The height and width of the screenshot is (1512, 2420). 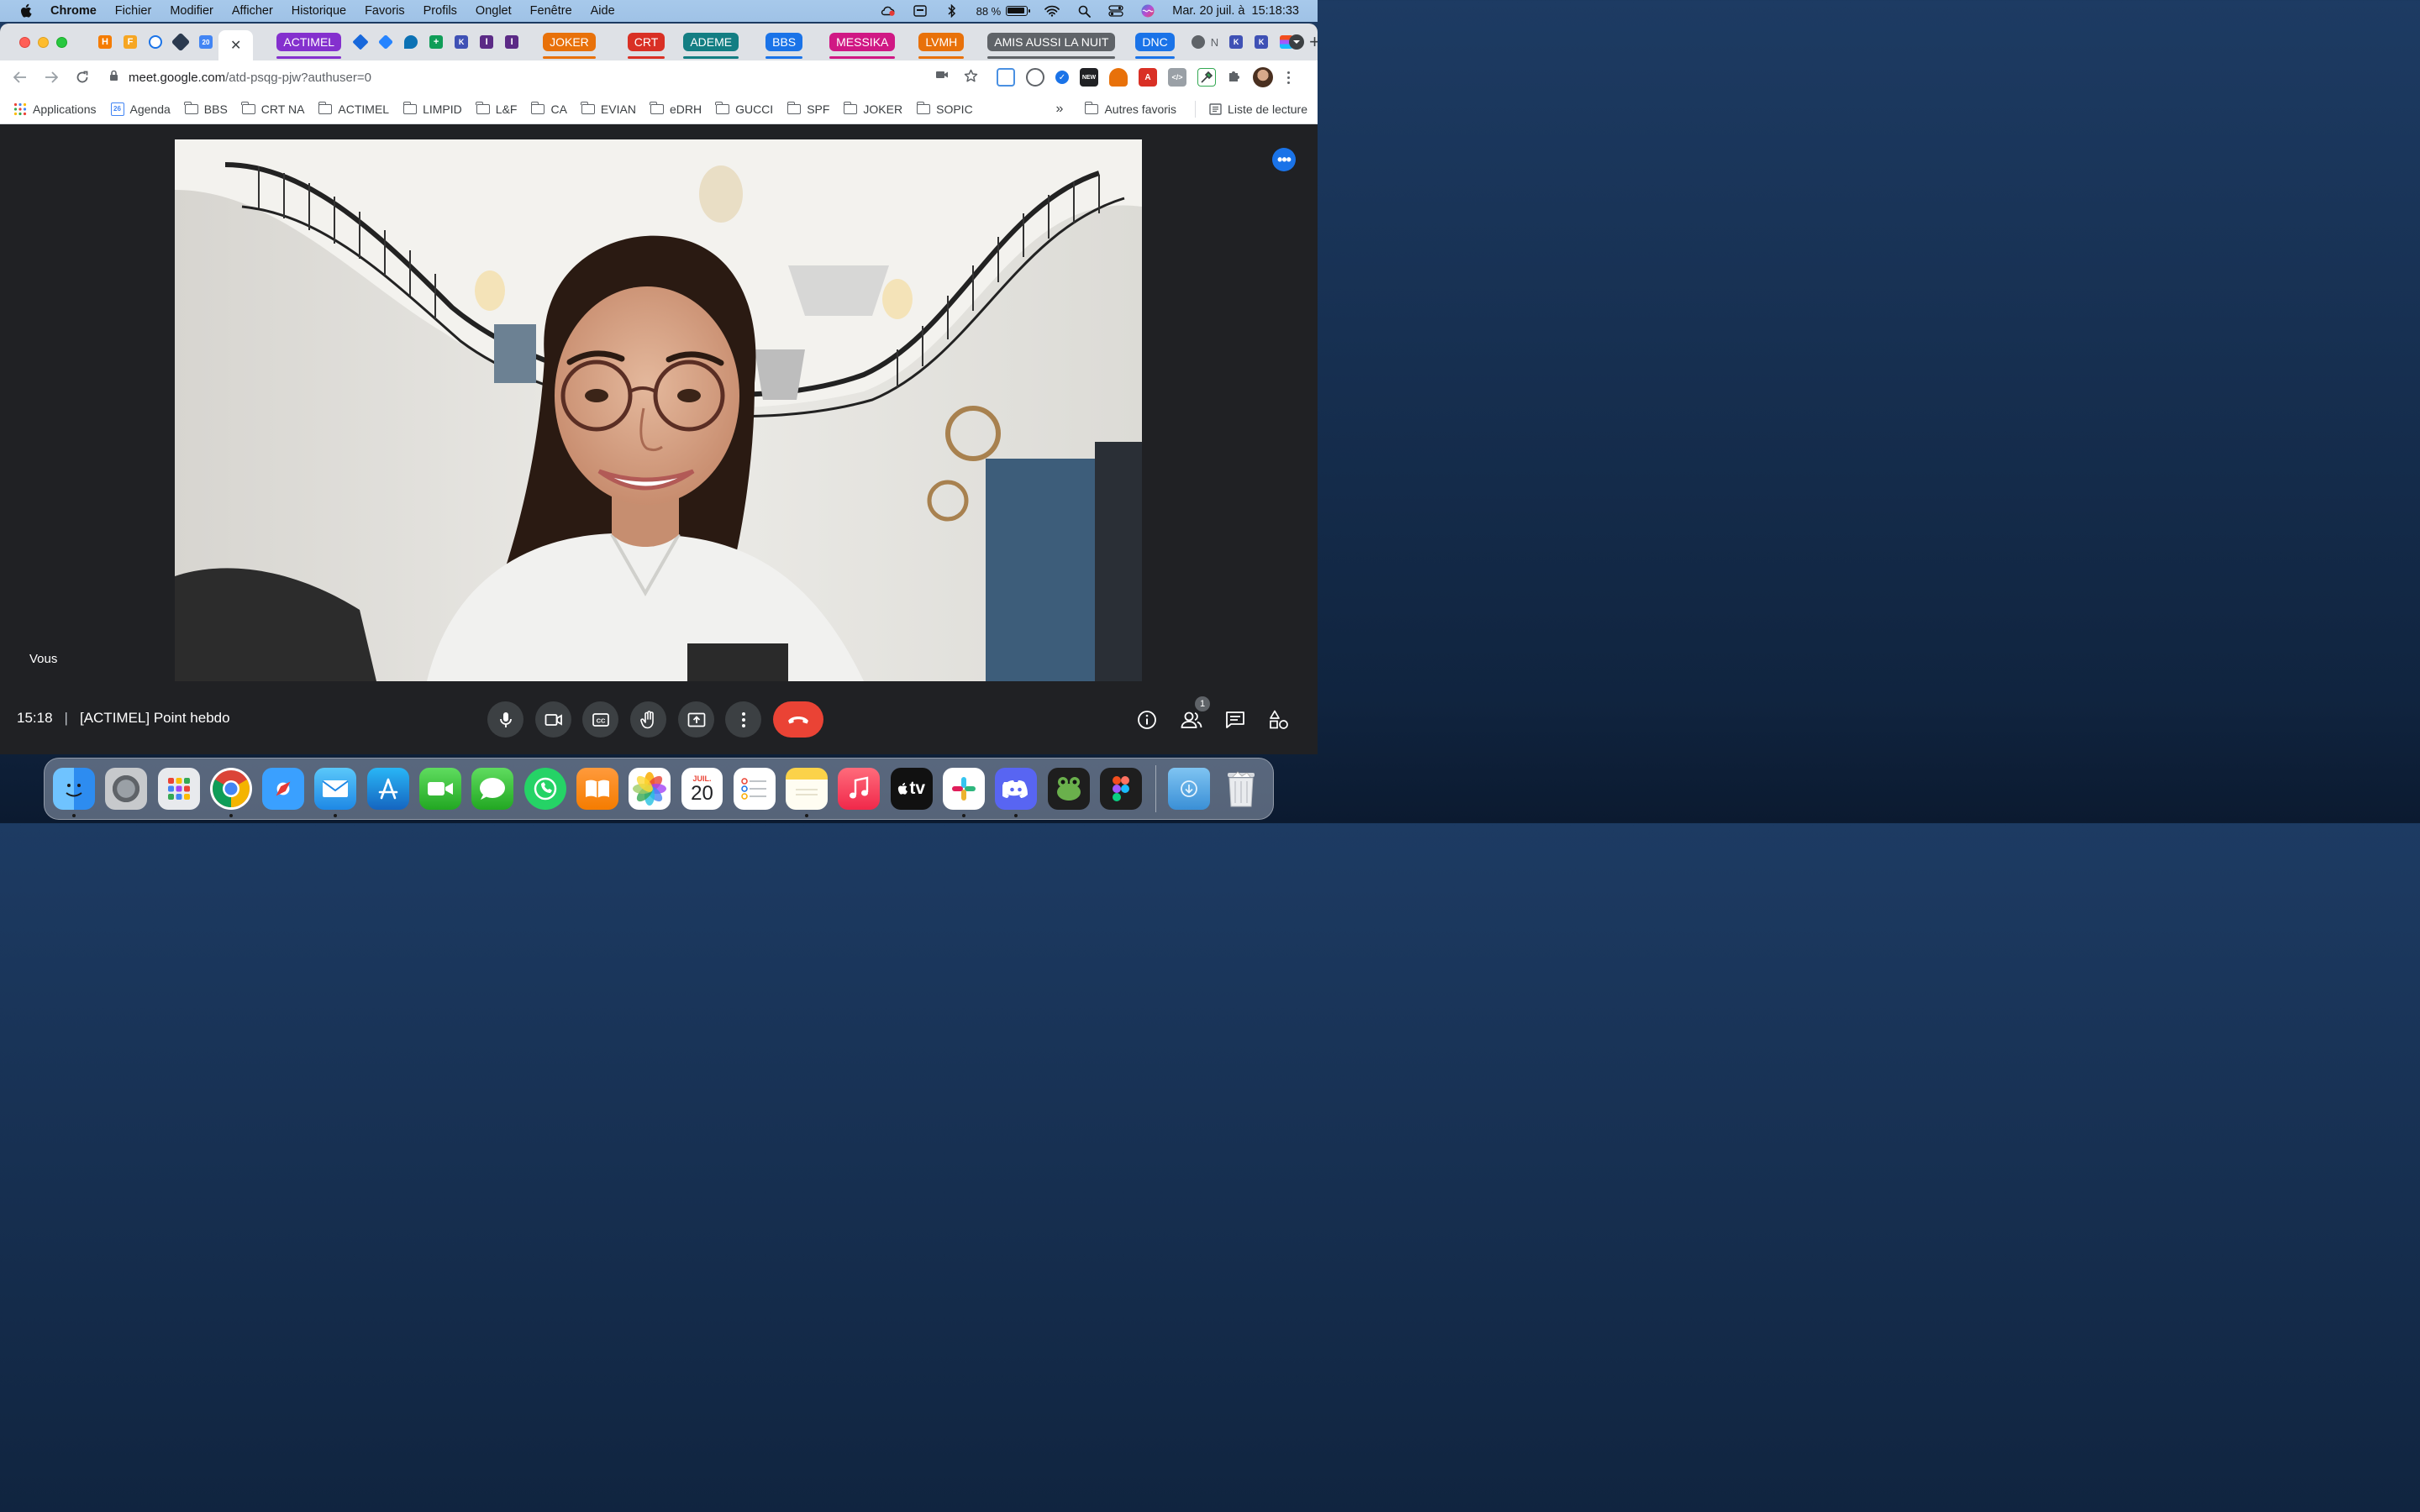 I want to click on dock-finder-icon, so click(x=74, y=792).